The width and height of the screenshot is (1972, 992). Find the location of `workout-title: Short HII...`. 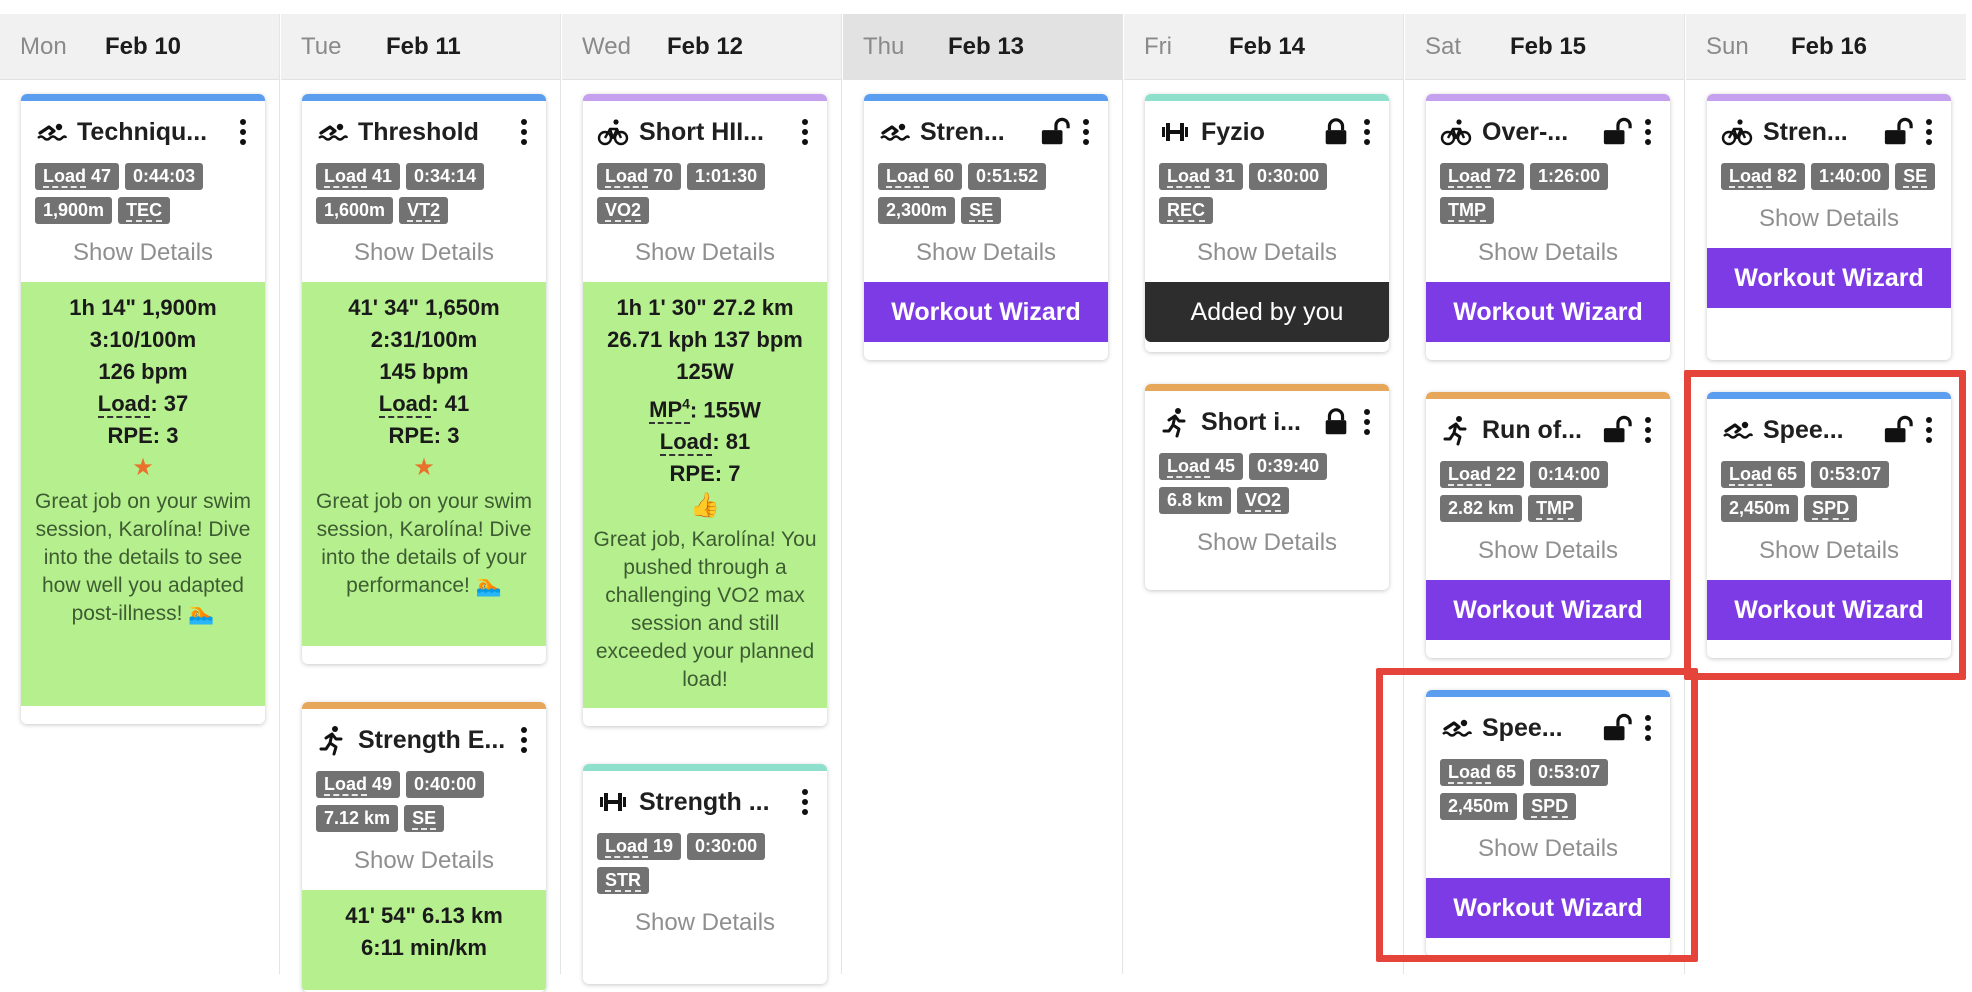

workout-title: Short HII... is located at coordinates (714, 132).